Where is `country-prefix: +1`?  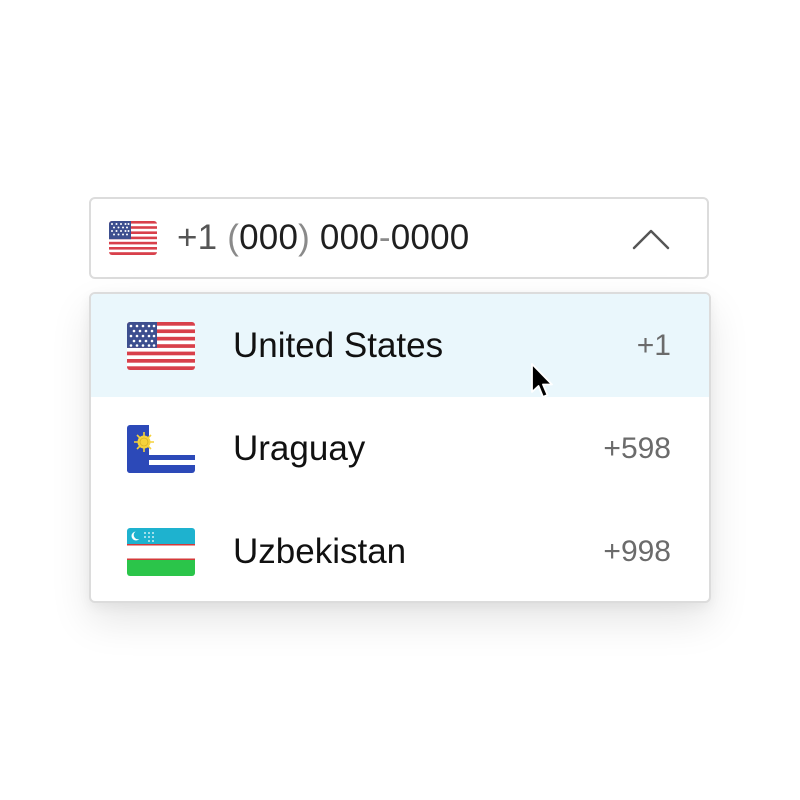
country-prefix: +1 is located at coordinates (197, 237).